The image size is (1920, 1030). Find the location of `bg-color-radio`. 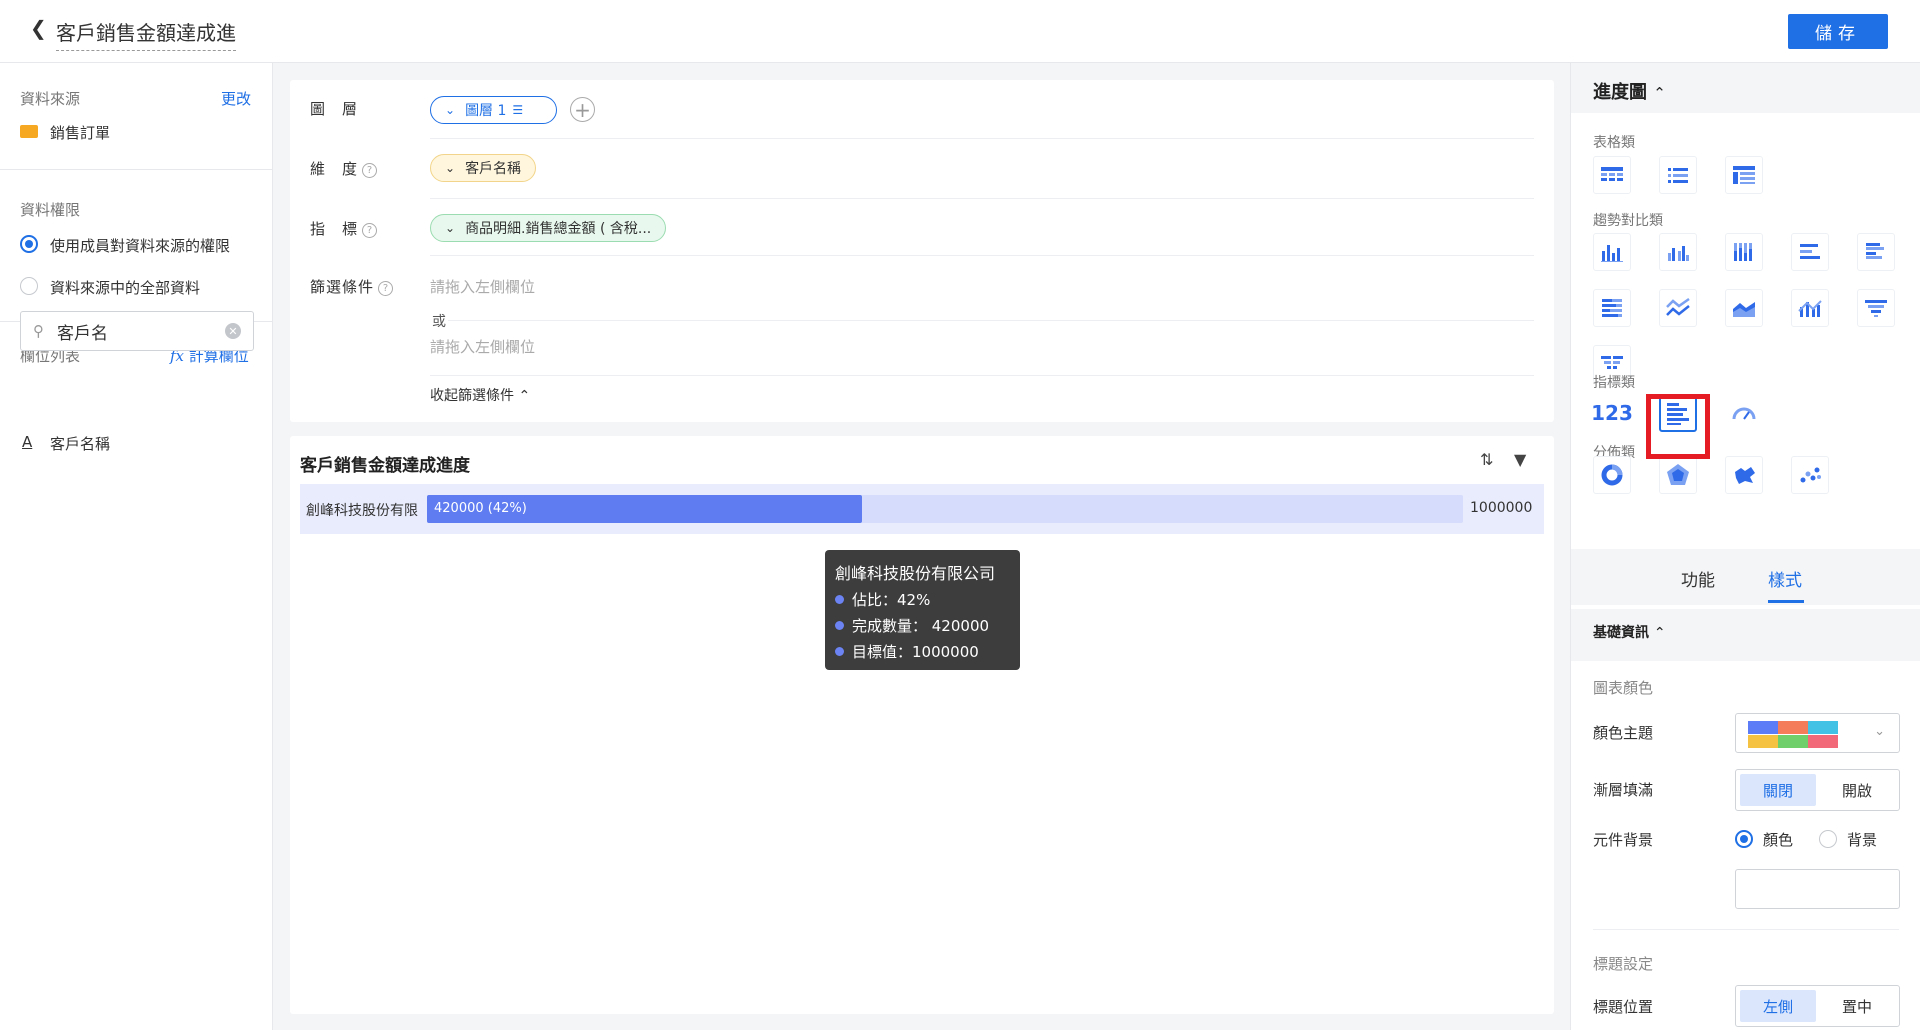

bg-color-radio is located at coordinates (1744, 839).